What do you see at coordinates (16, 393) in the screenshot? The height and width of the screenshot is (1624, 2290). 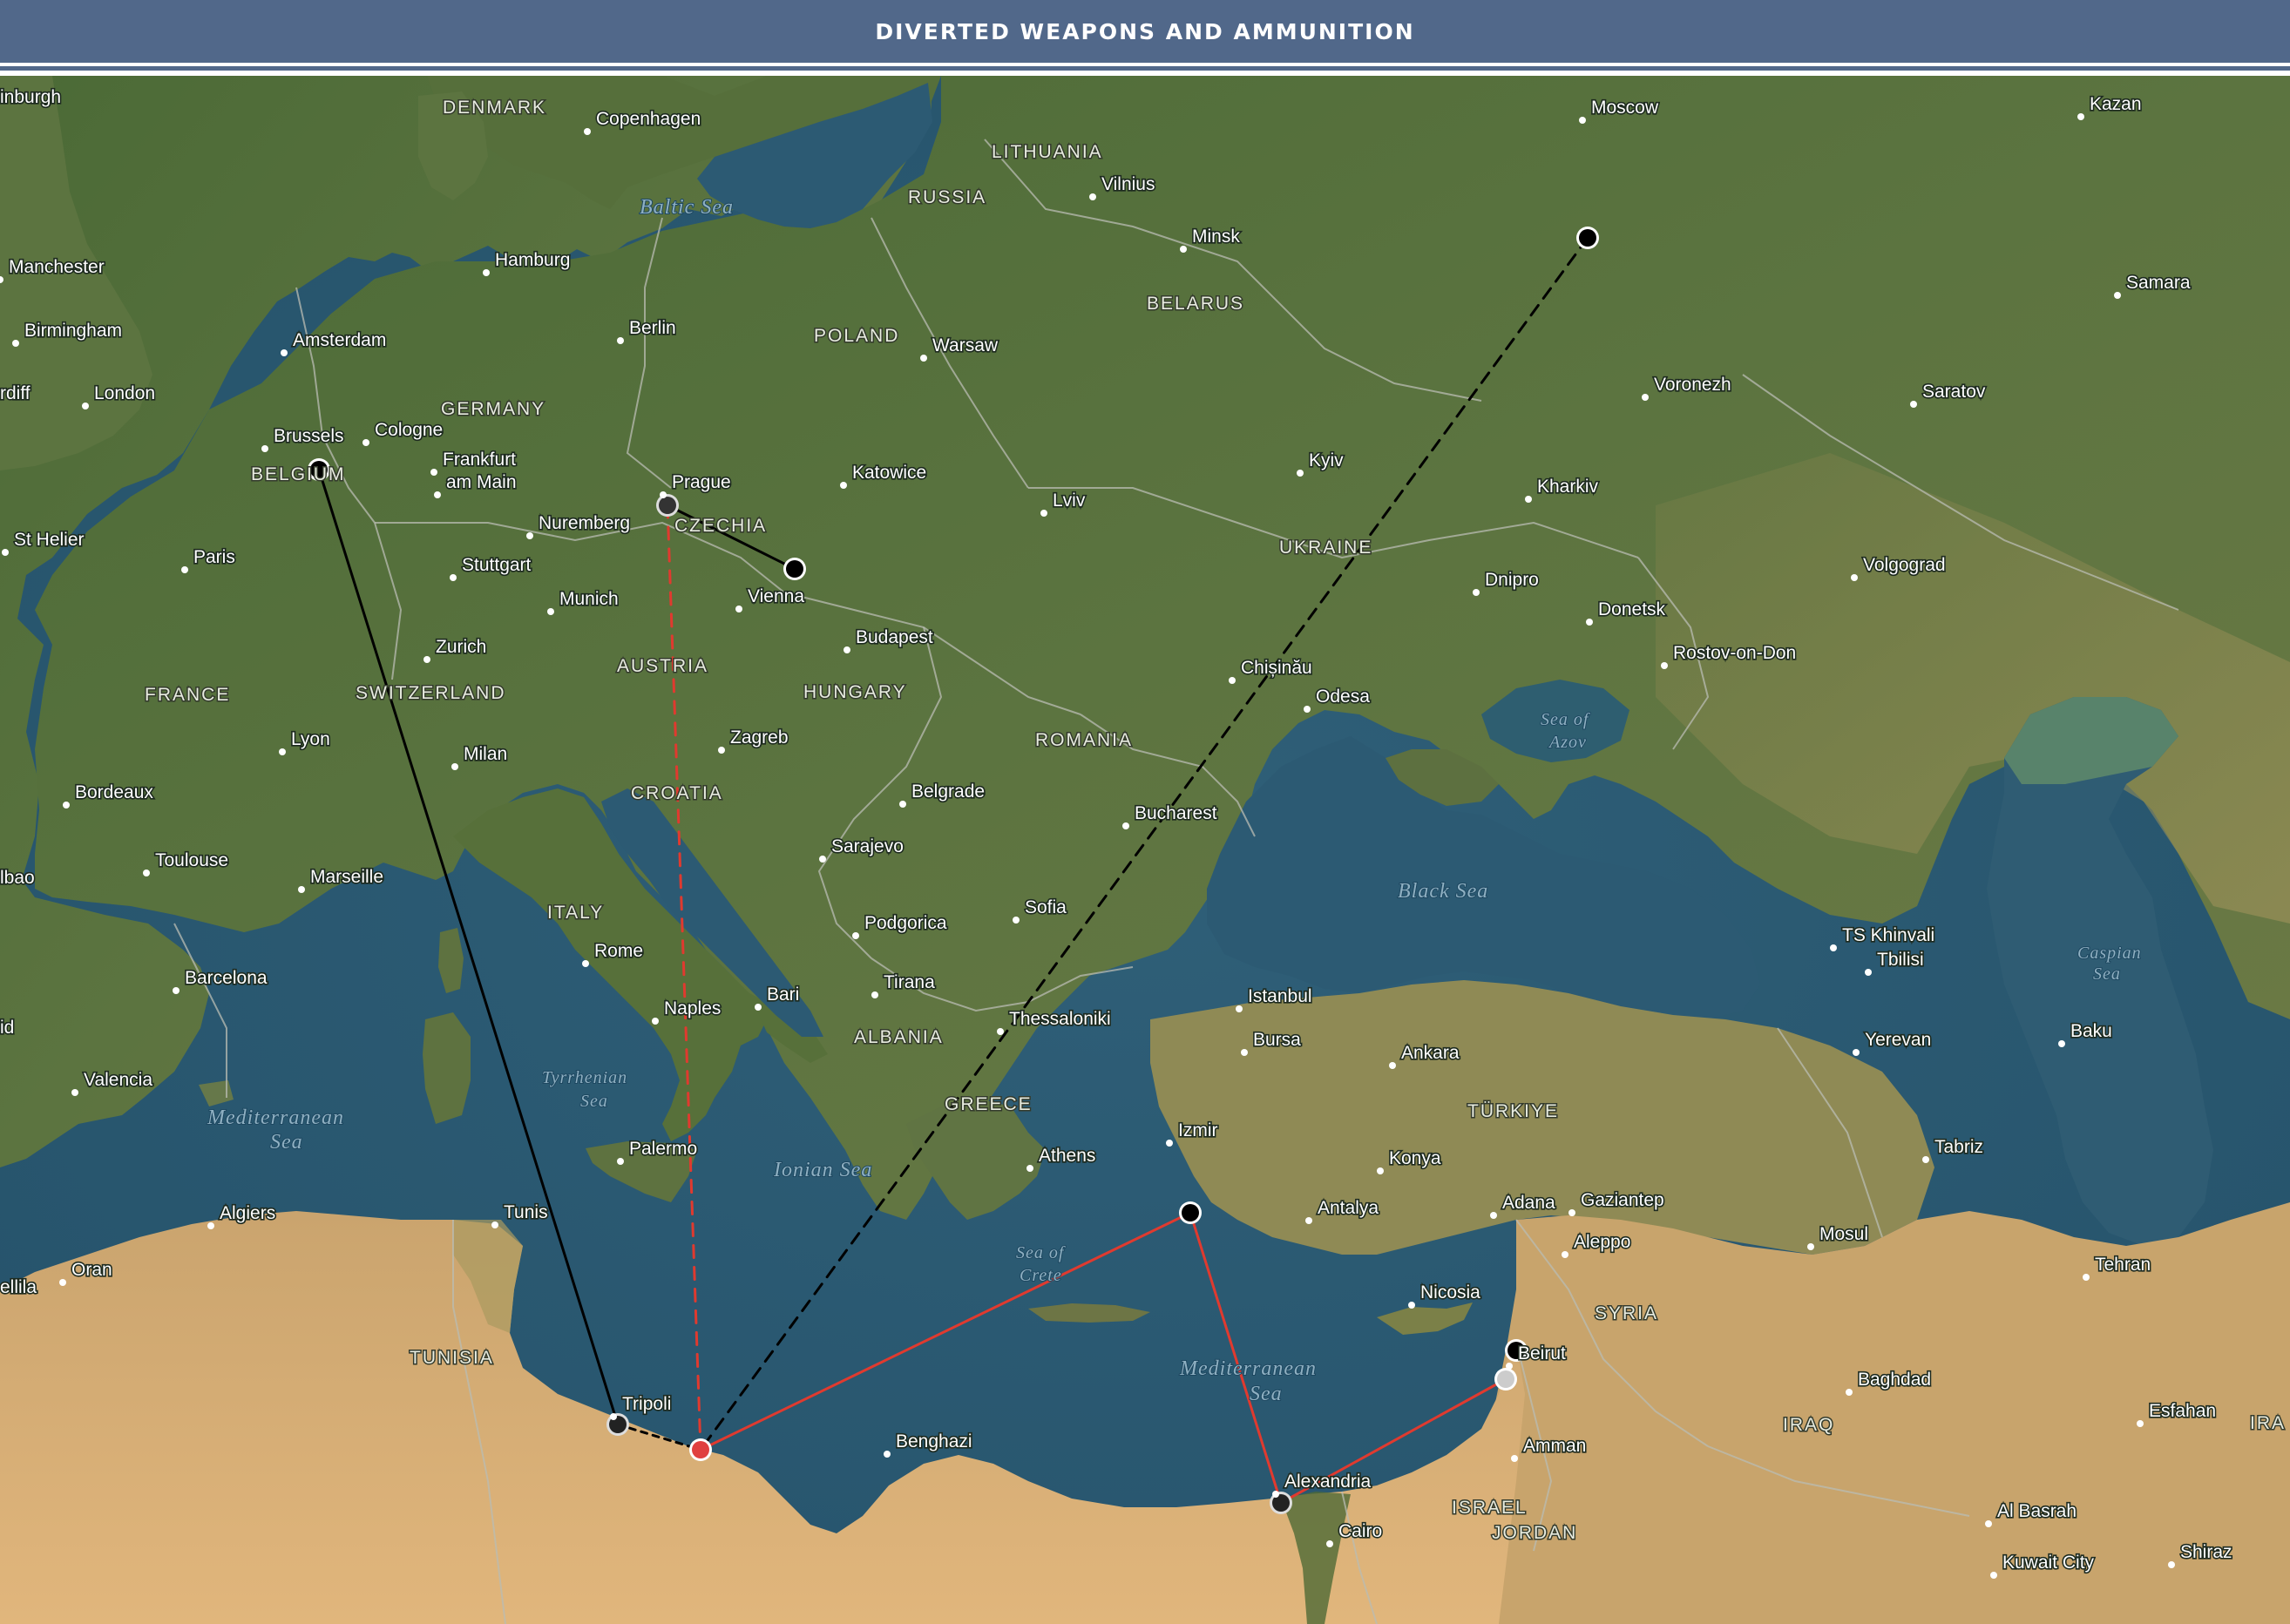 I see `city-label: rdiff` at bounding box center [16, 393].